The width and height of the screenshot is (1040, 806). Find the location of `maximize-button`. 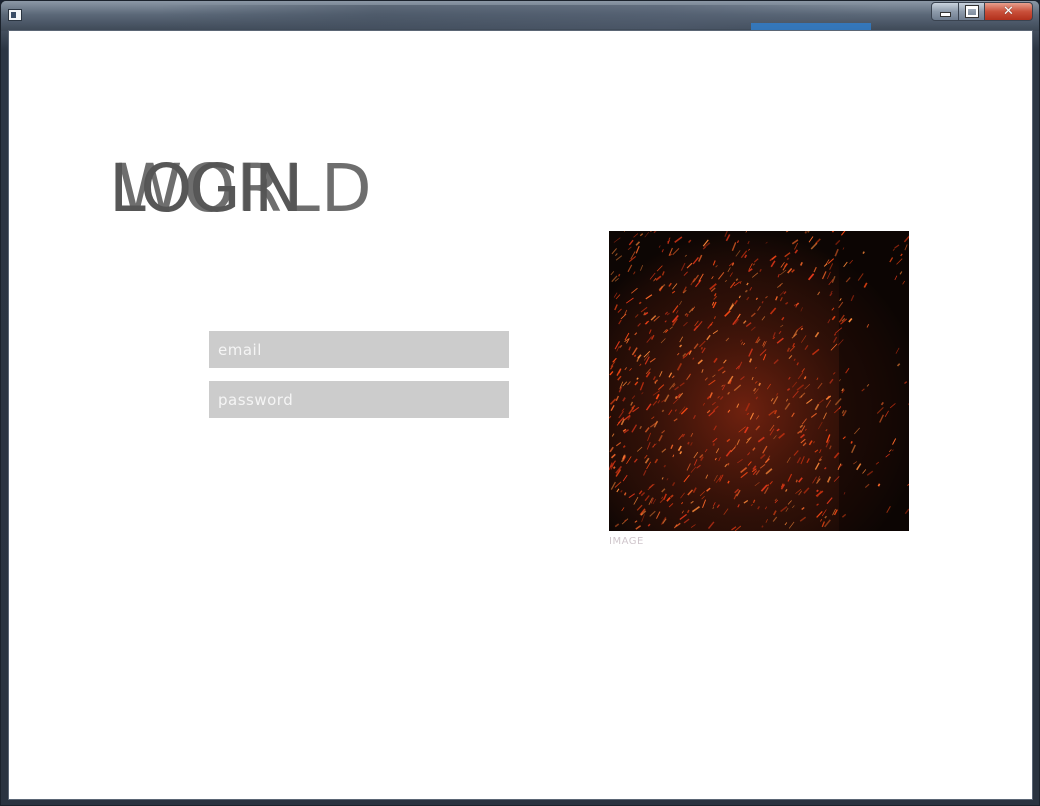

maximize-button is located at coordinates (972, 11).